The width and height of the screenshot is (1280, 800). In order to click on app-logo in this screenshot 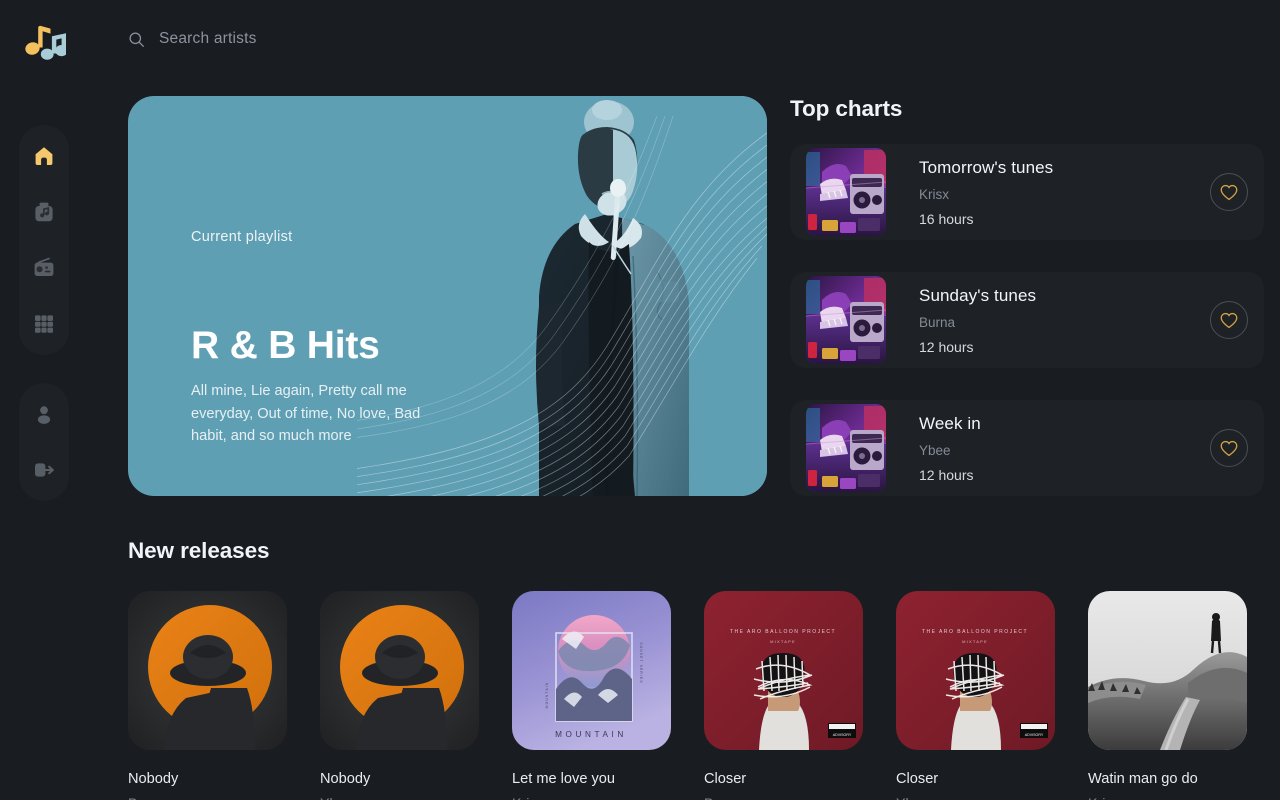, I will do `click(44, 41)`.